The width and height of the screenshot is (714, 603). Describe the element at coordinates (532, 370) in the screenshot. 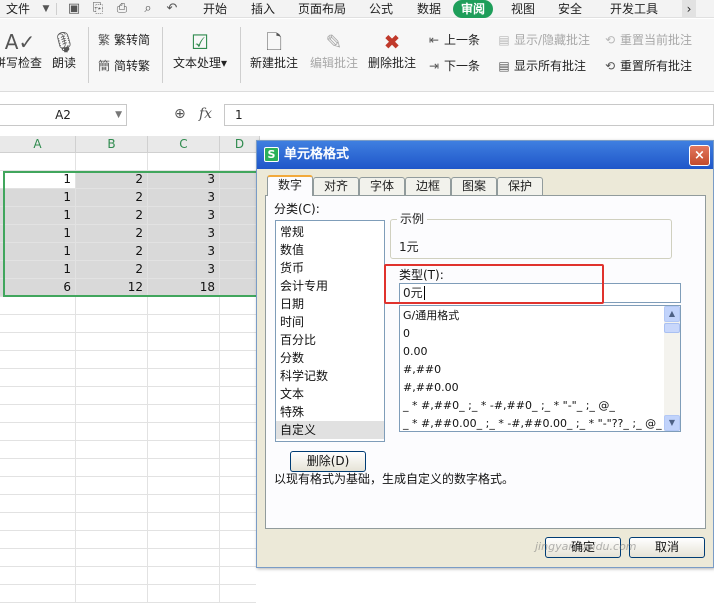

I see `format-item: #,##0` at that location.